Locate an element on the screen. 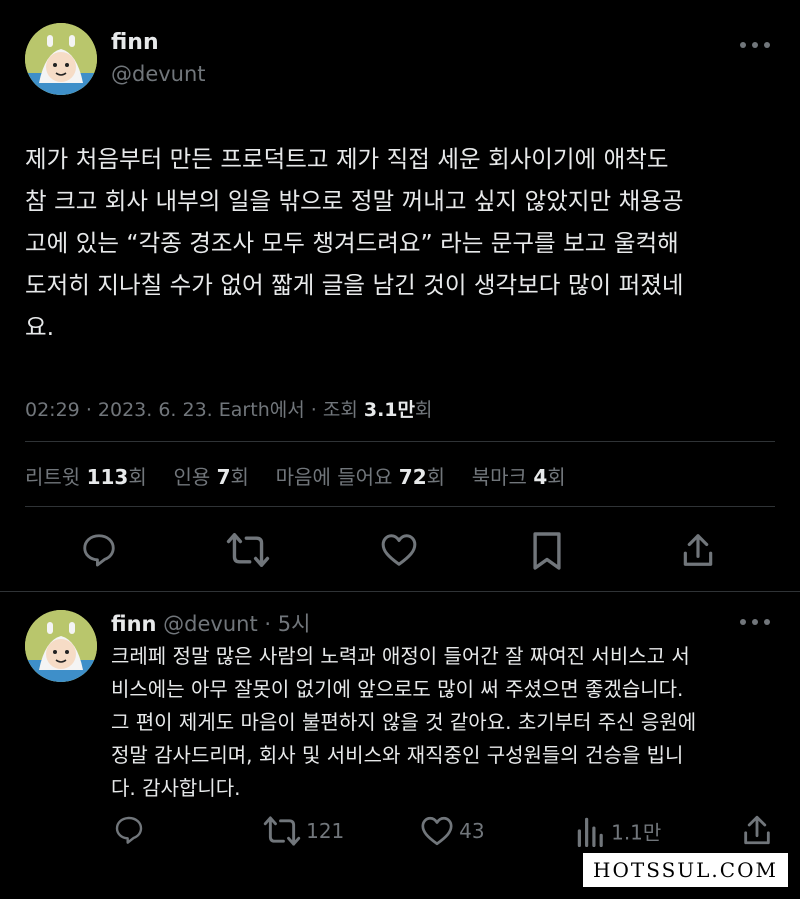 The image size is (800, 899). tweet-meta: 02:29 · 2023. 6. 23. Earth에서 · 조회 3.1만회 is located at coordinates (229, 410).